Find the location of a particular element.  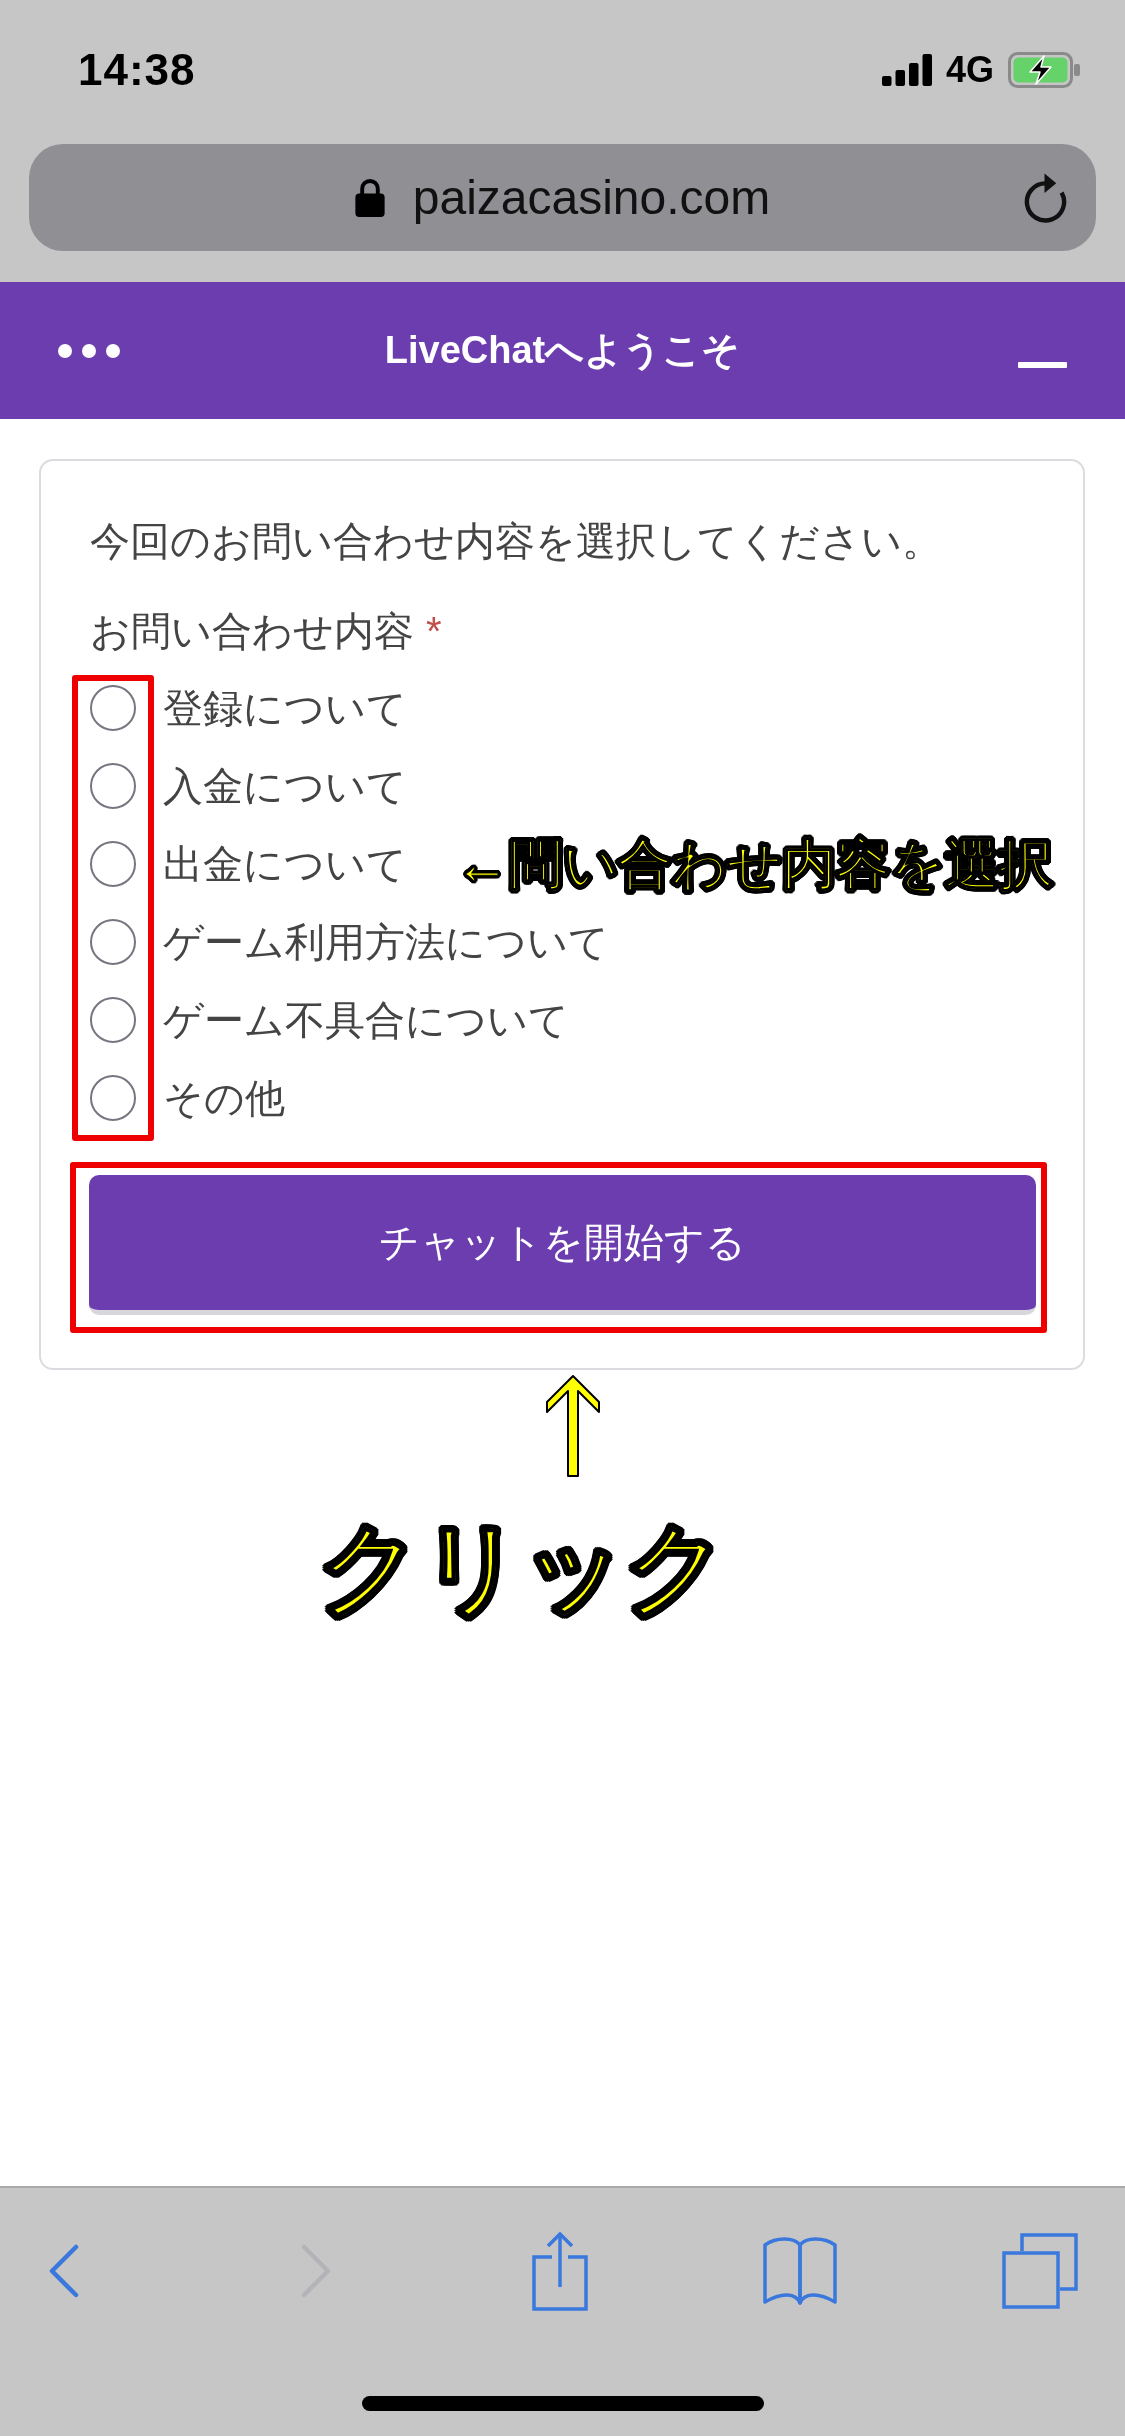

address-field: paizacasino.com is located at coordinates (562, 197).